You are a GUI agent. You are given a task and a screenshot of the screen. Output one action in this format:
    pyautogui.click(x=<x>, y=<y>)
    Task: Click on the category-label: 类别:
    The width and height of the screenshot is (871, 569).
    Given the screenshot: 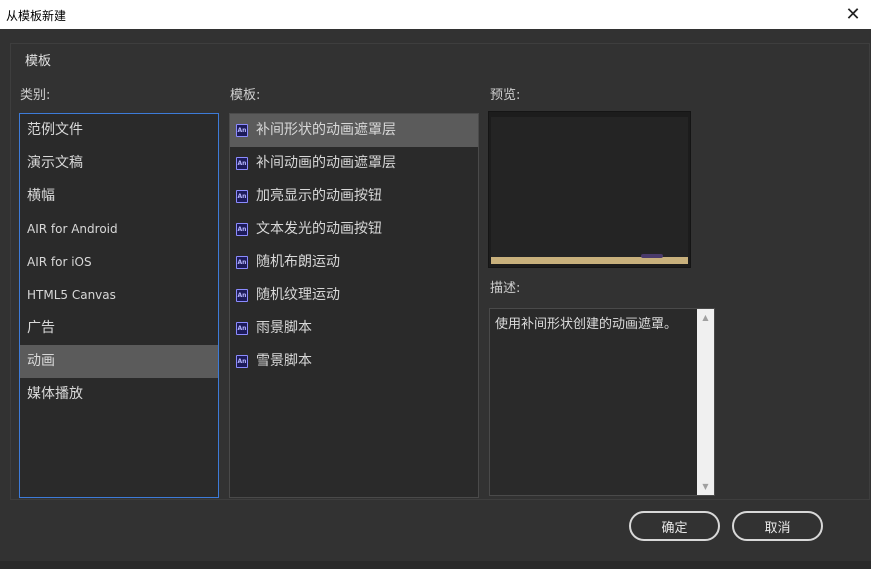 What is the action you would take?
    pyautogui.click(x=35, y=95)
    